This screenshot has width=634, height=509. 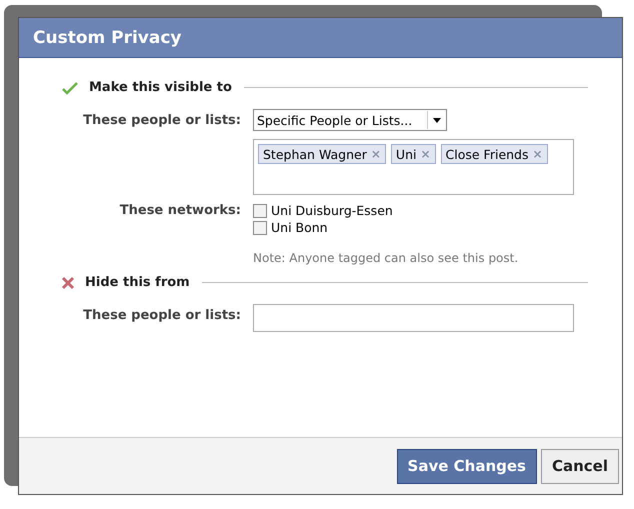 I want to click on token-input-field: Stephan Wagner × Uni × Close Friends ×, so click(x=413, y=167).